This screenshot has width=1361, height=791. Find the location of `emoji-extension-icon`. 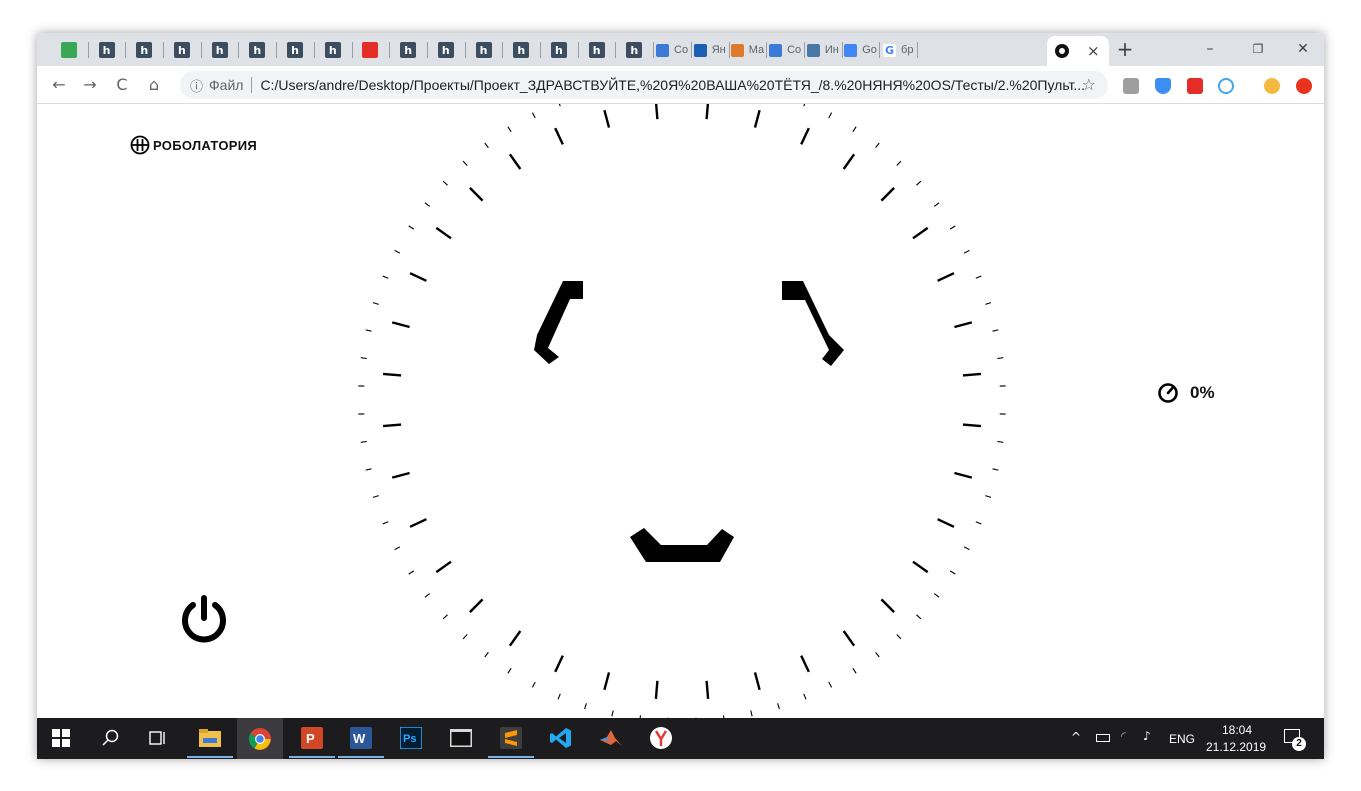

emoji-extension-icon is located at coordinates (1272, 86).